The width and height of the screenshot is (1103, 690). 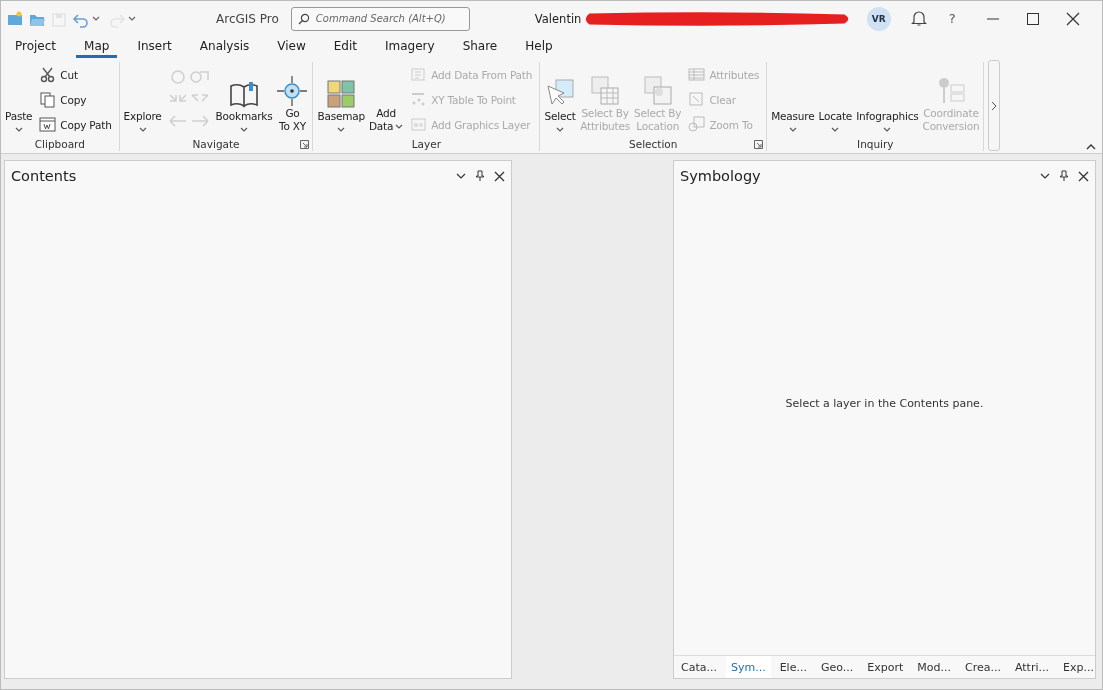 What do you see at coordinates (216, 144) in the screenshot?
I see `group-label: Navigate` at bounding box center [216, 144].